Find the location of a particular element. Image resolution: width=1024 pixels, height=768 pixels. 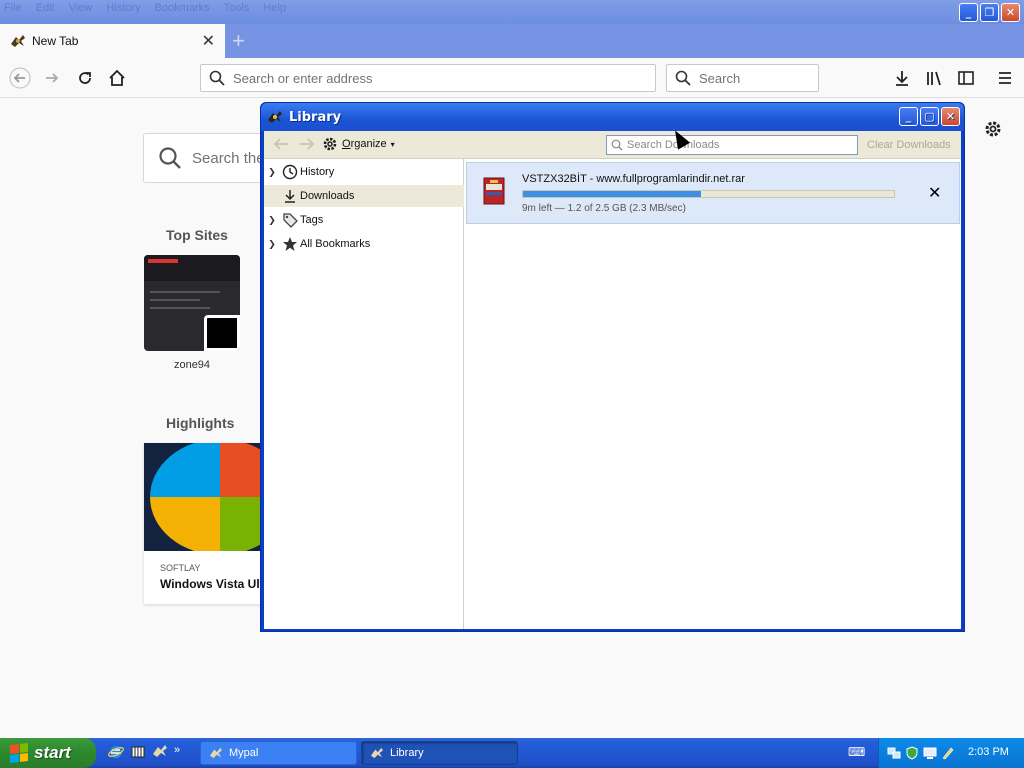

tab-close-icon: ✕ is located at coordinates (208, 41).